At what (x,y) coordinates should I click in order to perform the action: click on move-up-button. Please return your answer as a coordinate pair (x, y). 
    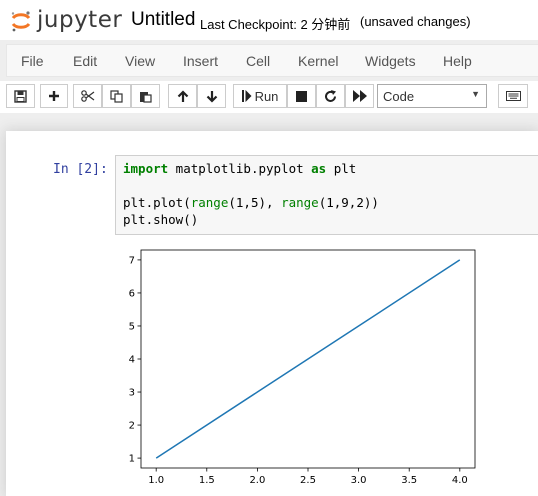
    Looking at the image, I should click on (182, 96).